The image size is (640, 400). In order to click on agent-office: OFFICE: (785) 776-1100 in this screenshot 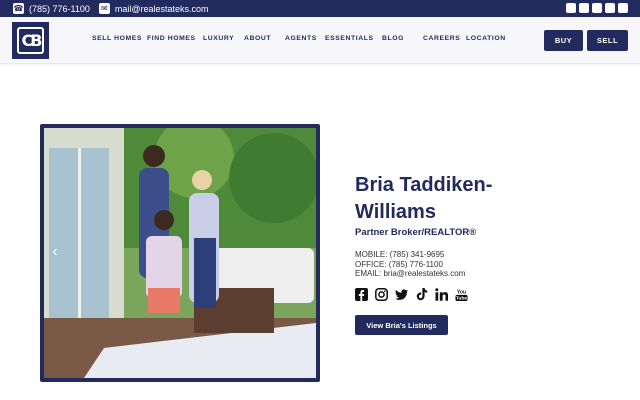, I will do `click(410, 265)`.